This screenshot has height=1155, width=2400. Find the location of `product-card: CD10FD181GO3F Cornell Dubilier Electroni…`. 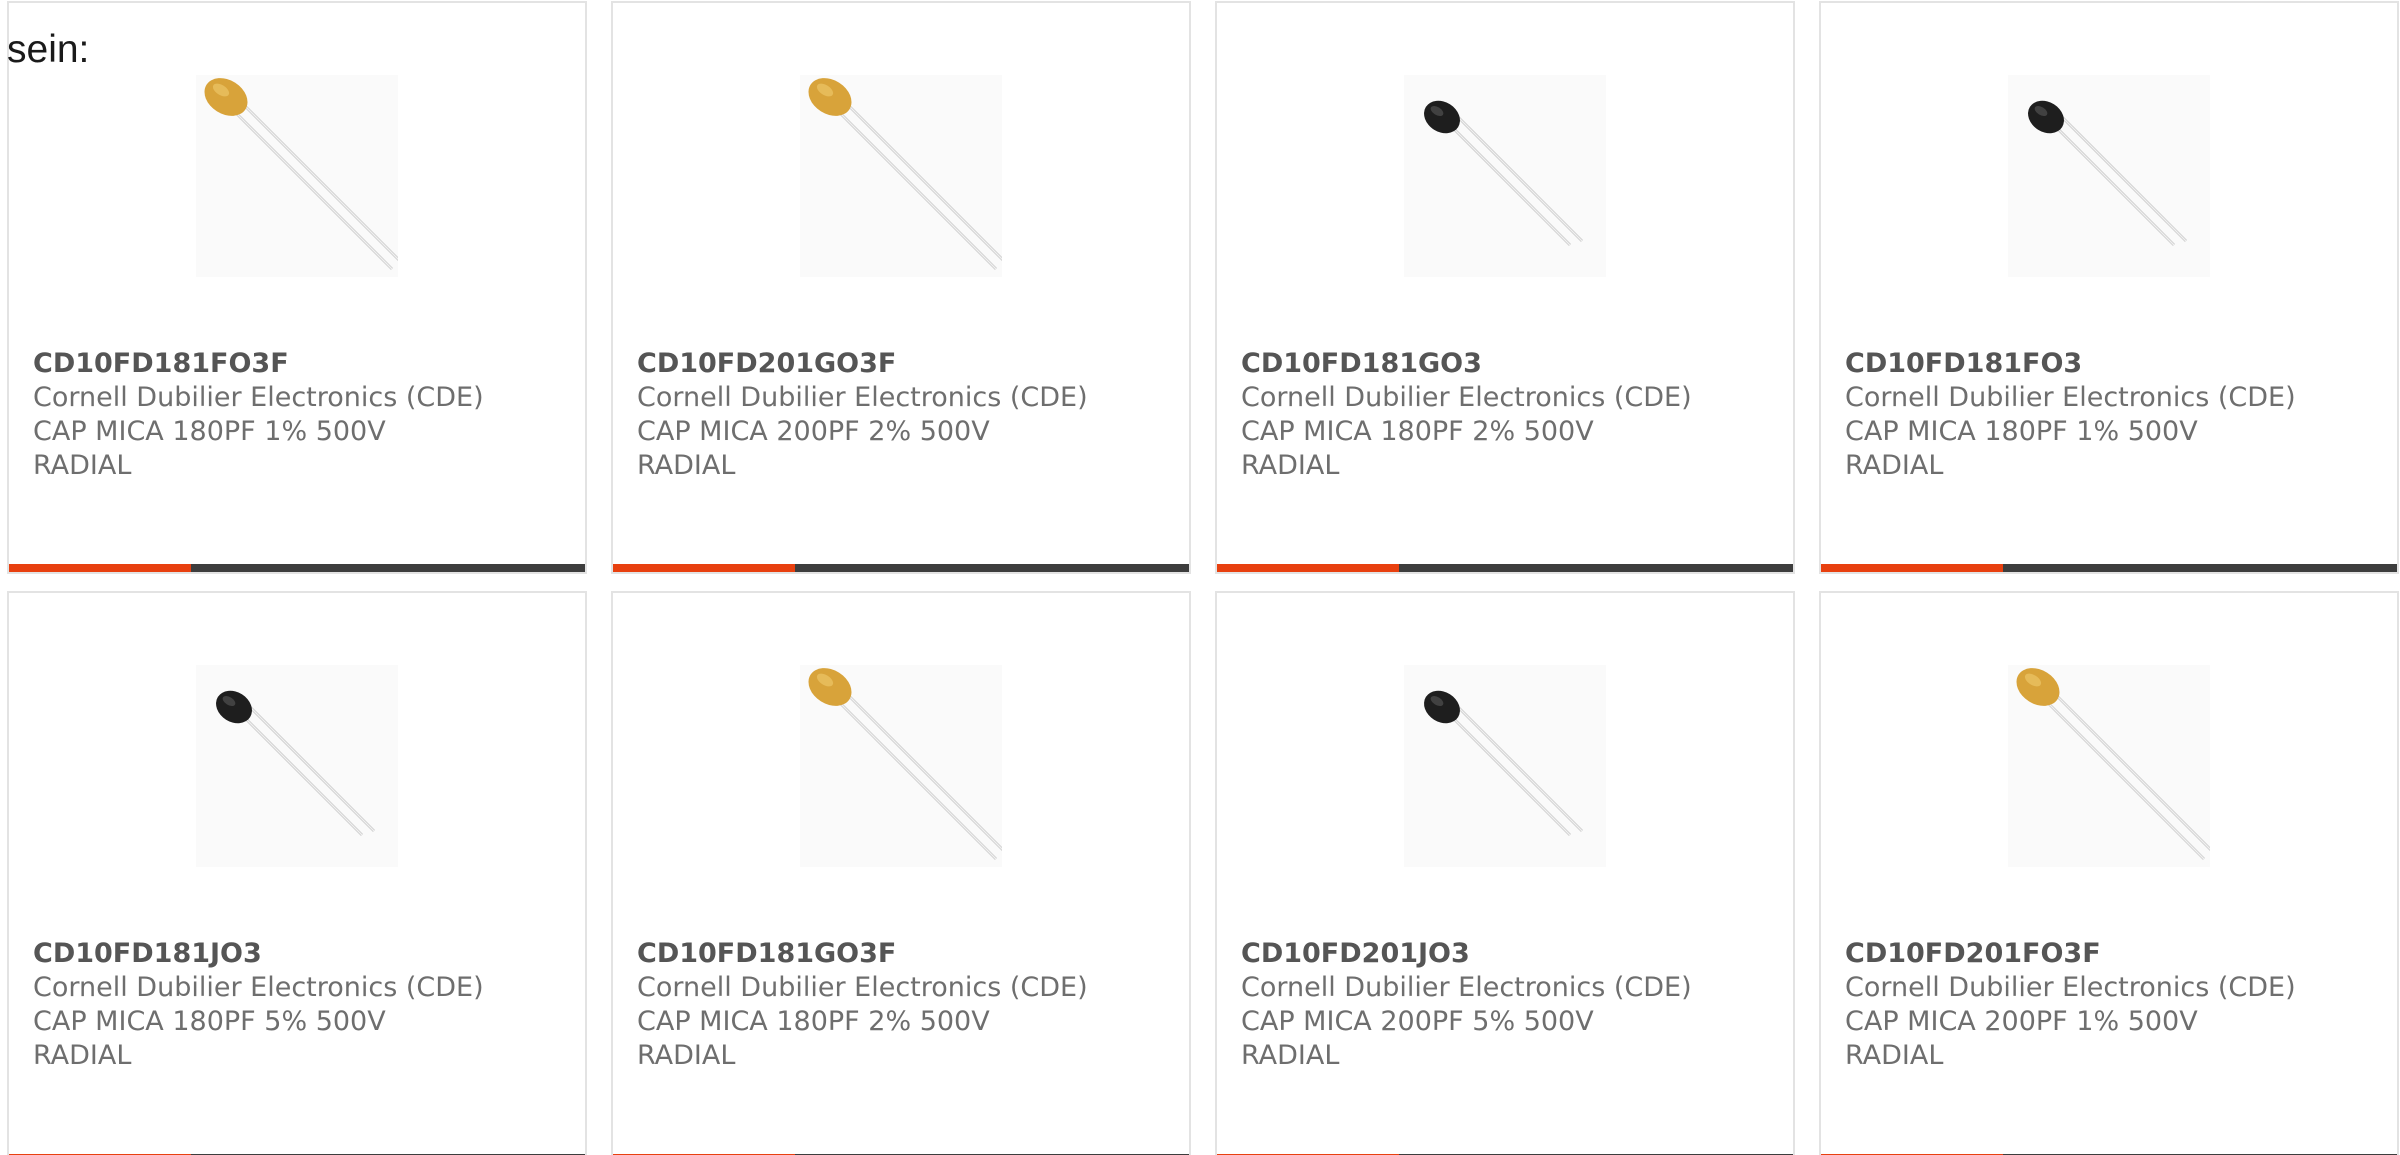

product-card: CD10FD181GO3F Cornell Dubilier Electroni… is located at coordinates (901, 873).